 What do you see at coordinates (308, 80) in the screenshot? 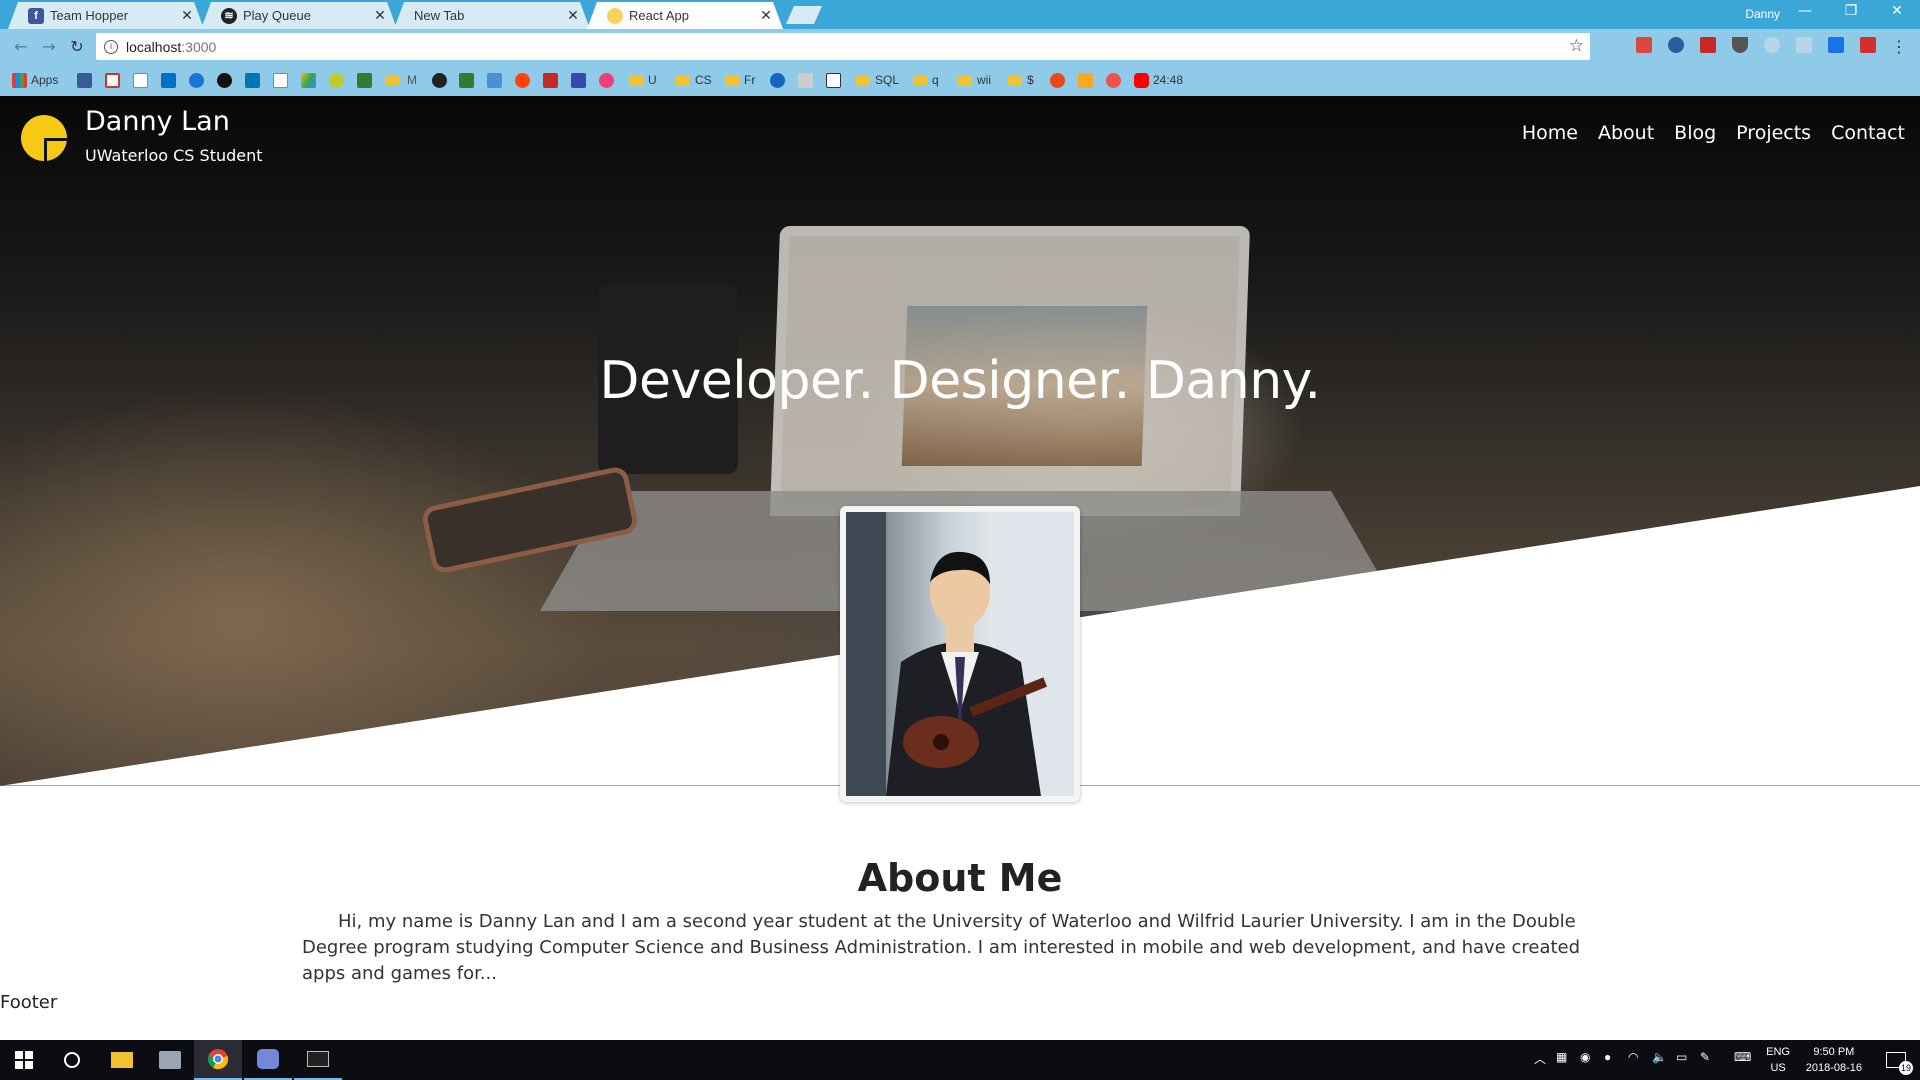
I see `drive-icon` at bounding box center [308, 80].